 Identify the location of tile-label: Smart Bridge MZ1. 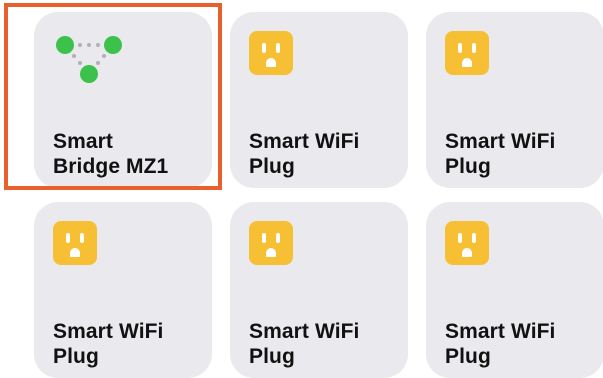
(111, 154).